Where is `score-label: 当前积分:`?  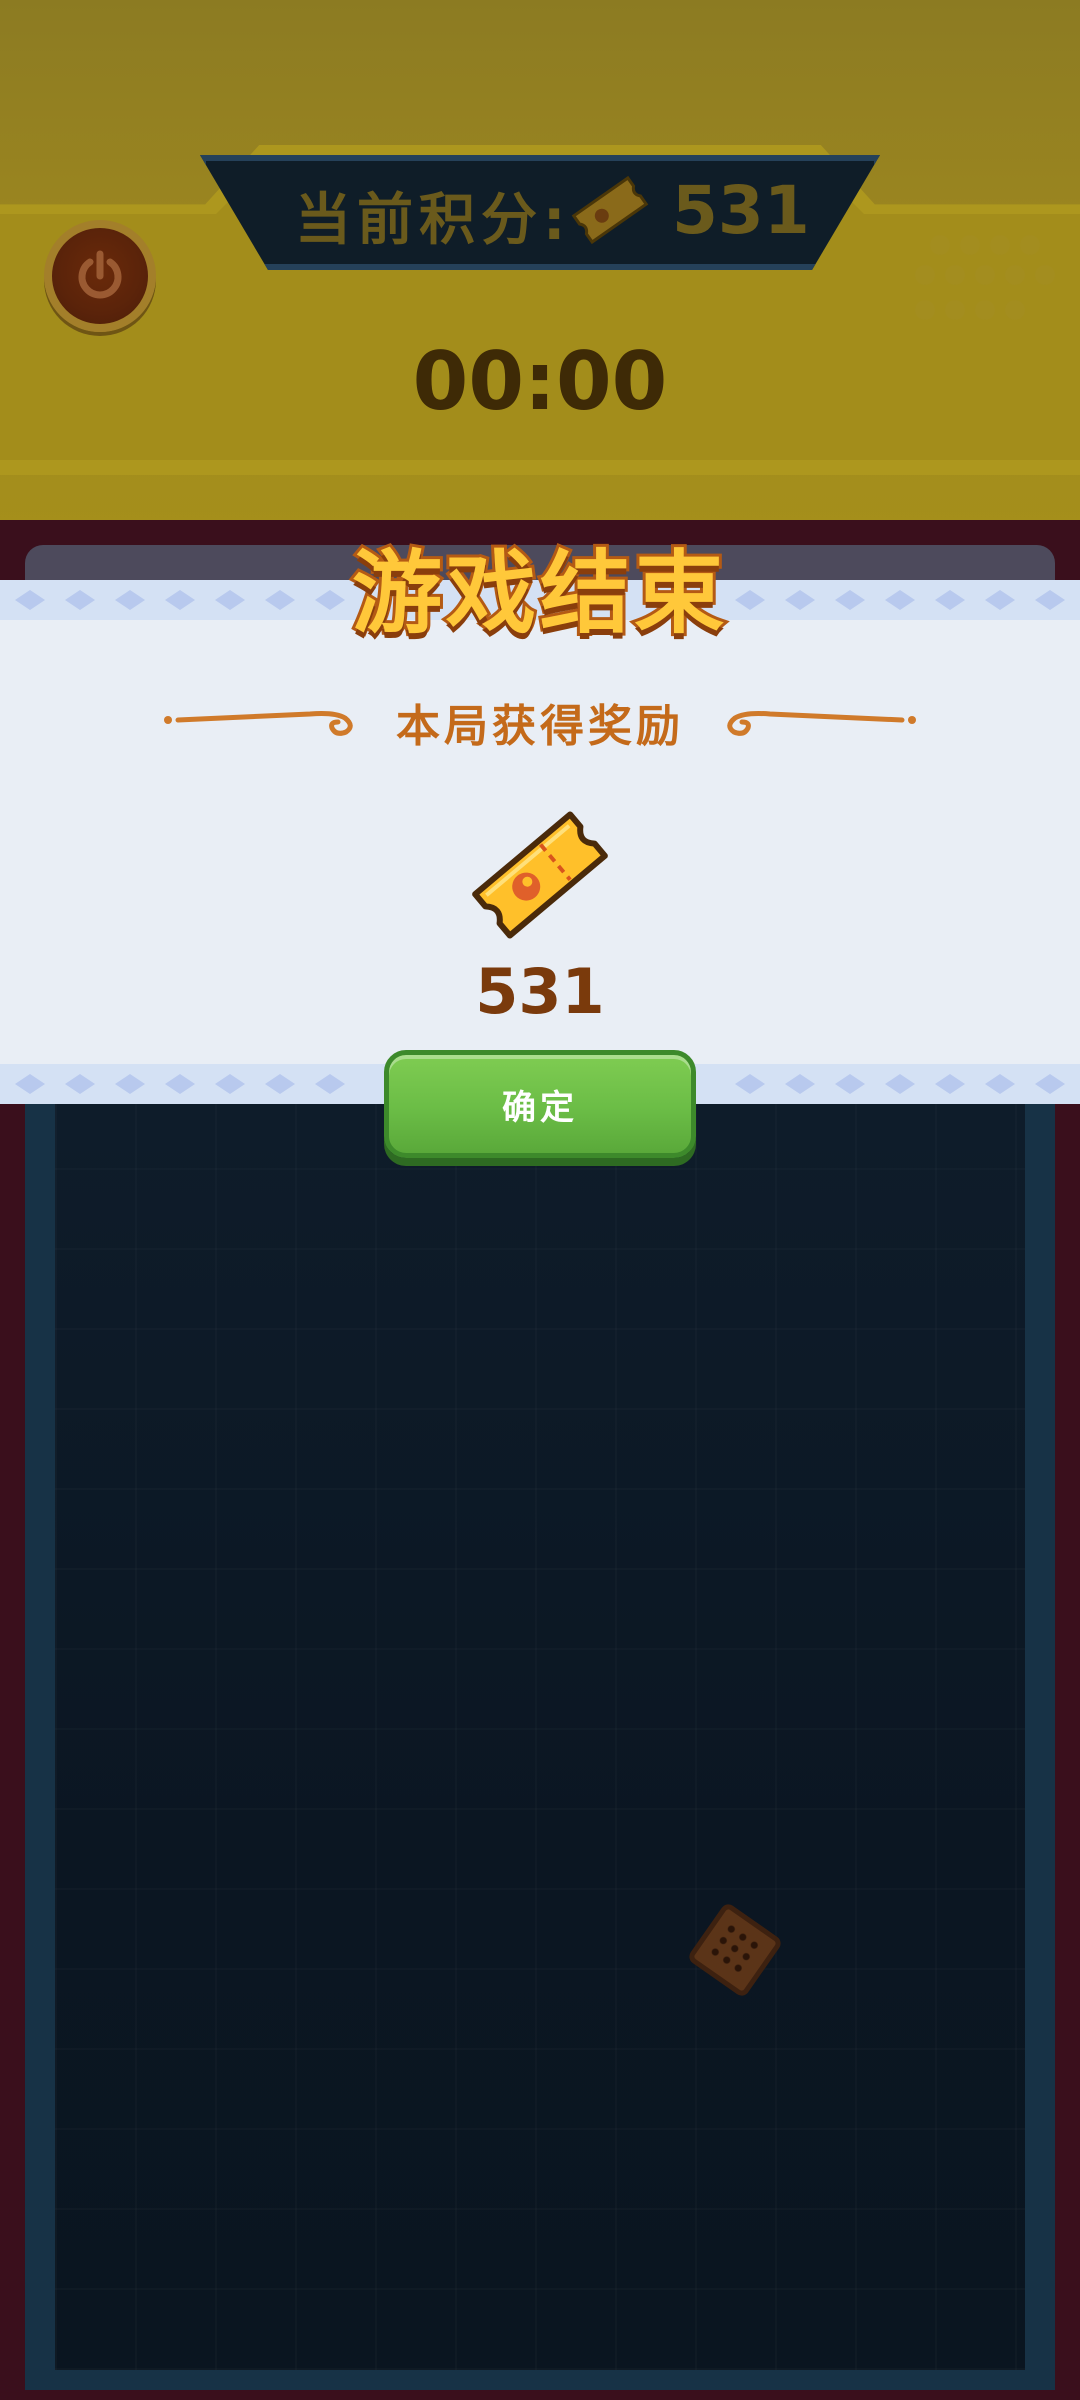 score-label: 当前积分: is located at coordinates (433, 220).